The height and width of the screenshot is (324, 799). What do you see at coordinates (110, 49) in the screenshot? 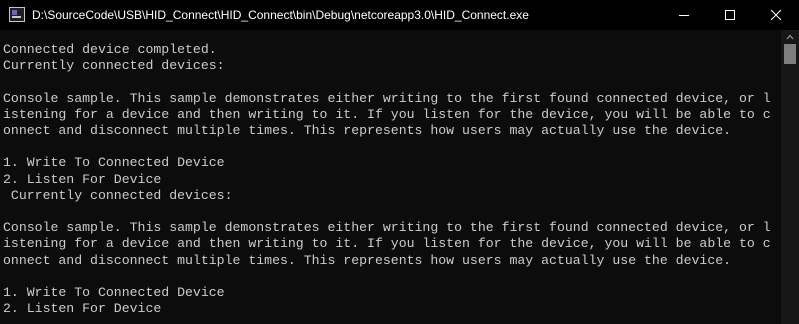
I see `console-line: Connected device completed.` at bounding box center [110, 49].